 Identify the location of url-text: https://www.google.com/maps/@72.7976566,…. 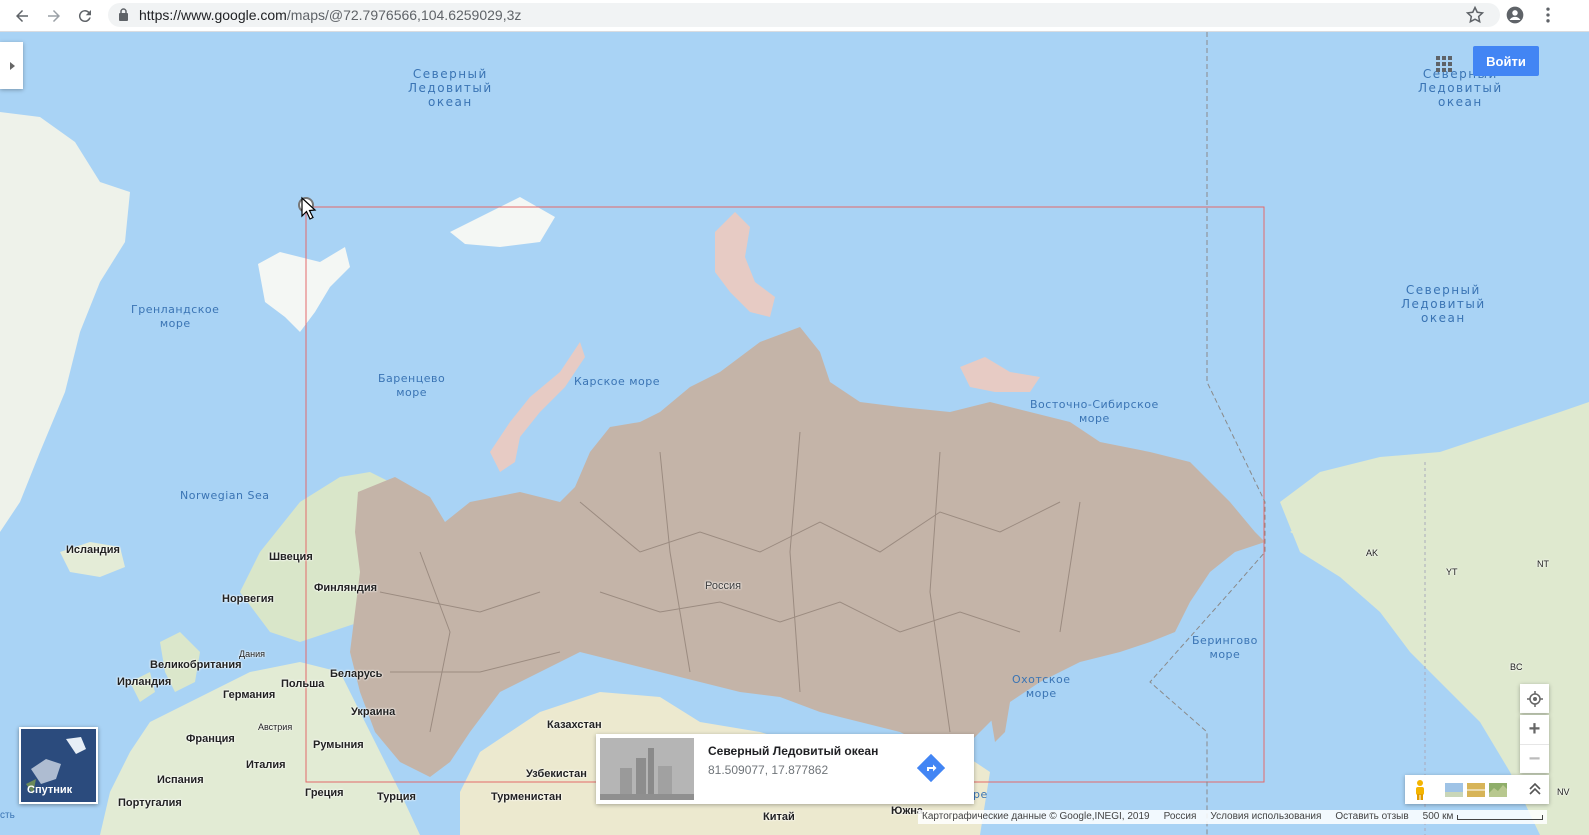
(330, 15).